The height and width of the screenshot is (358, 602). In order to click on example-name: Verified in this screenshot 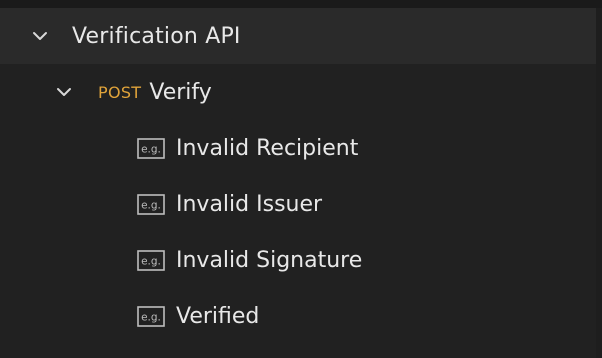, I will do `click(218, 316)`.